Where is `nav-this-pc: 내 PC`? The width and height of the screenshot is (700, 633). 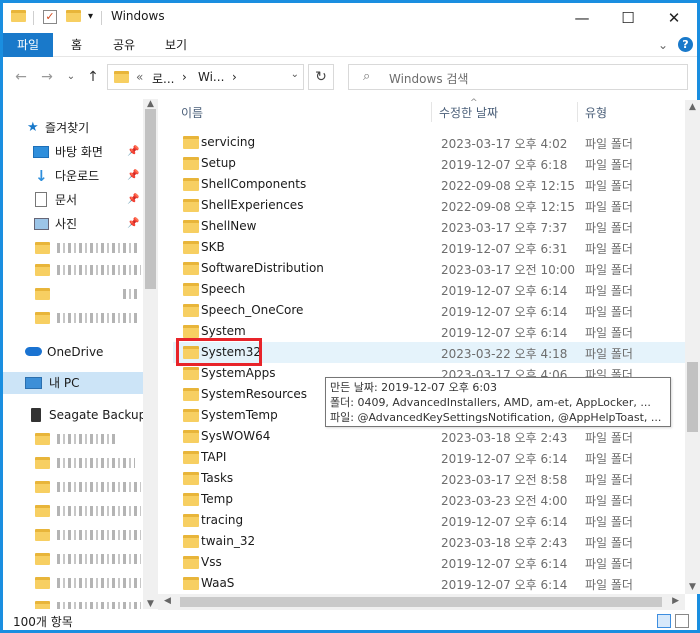
nav-this-pc: 내 PC is located at coordinates (73, 383).